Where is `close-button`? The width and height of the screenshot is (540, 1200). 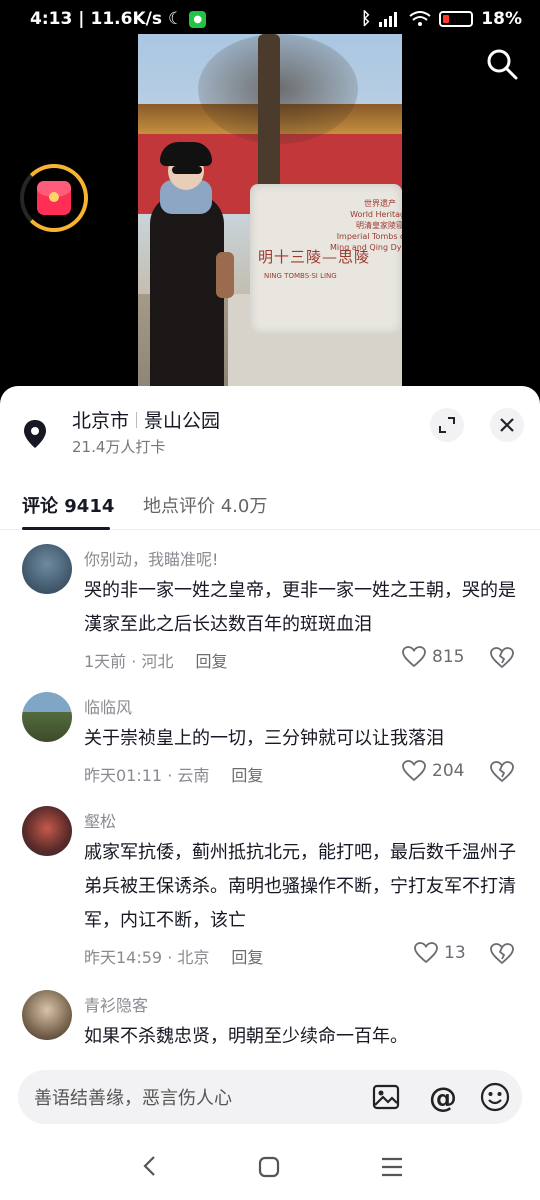 close-button is located at coordinates (507, 425).